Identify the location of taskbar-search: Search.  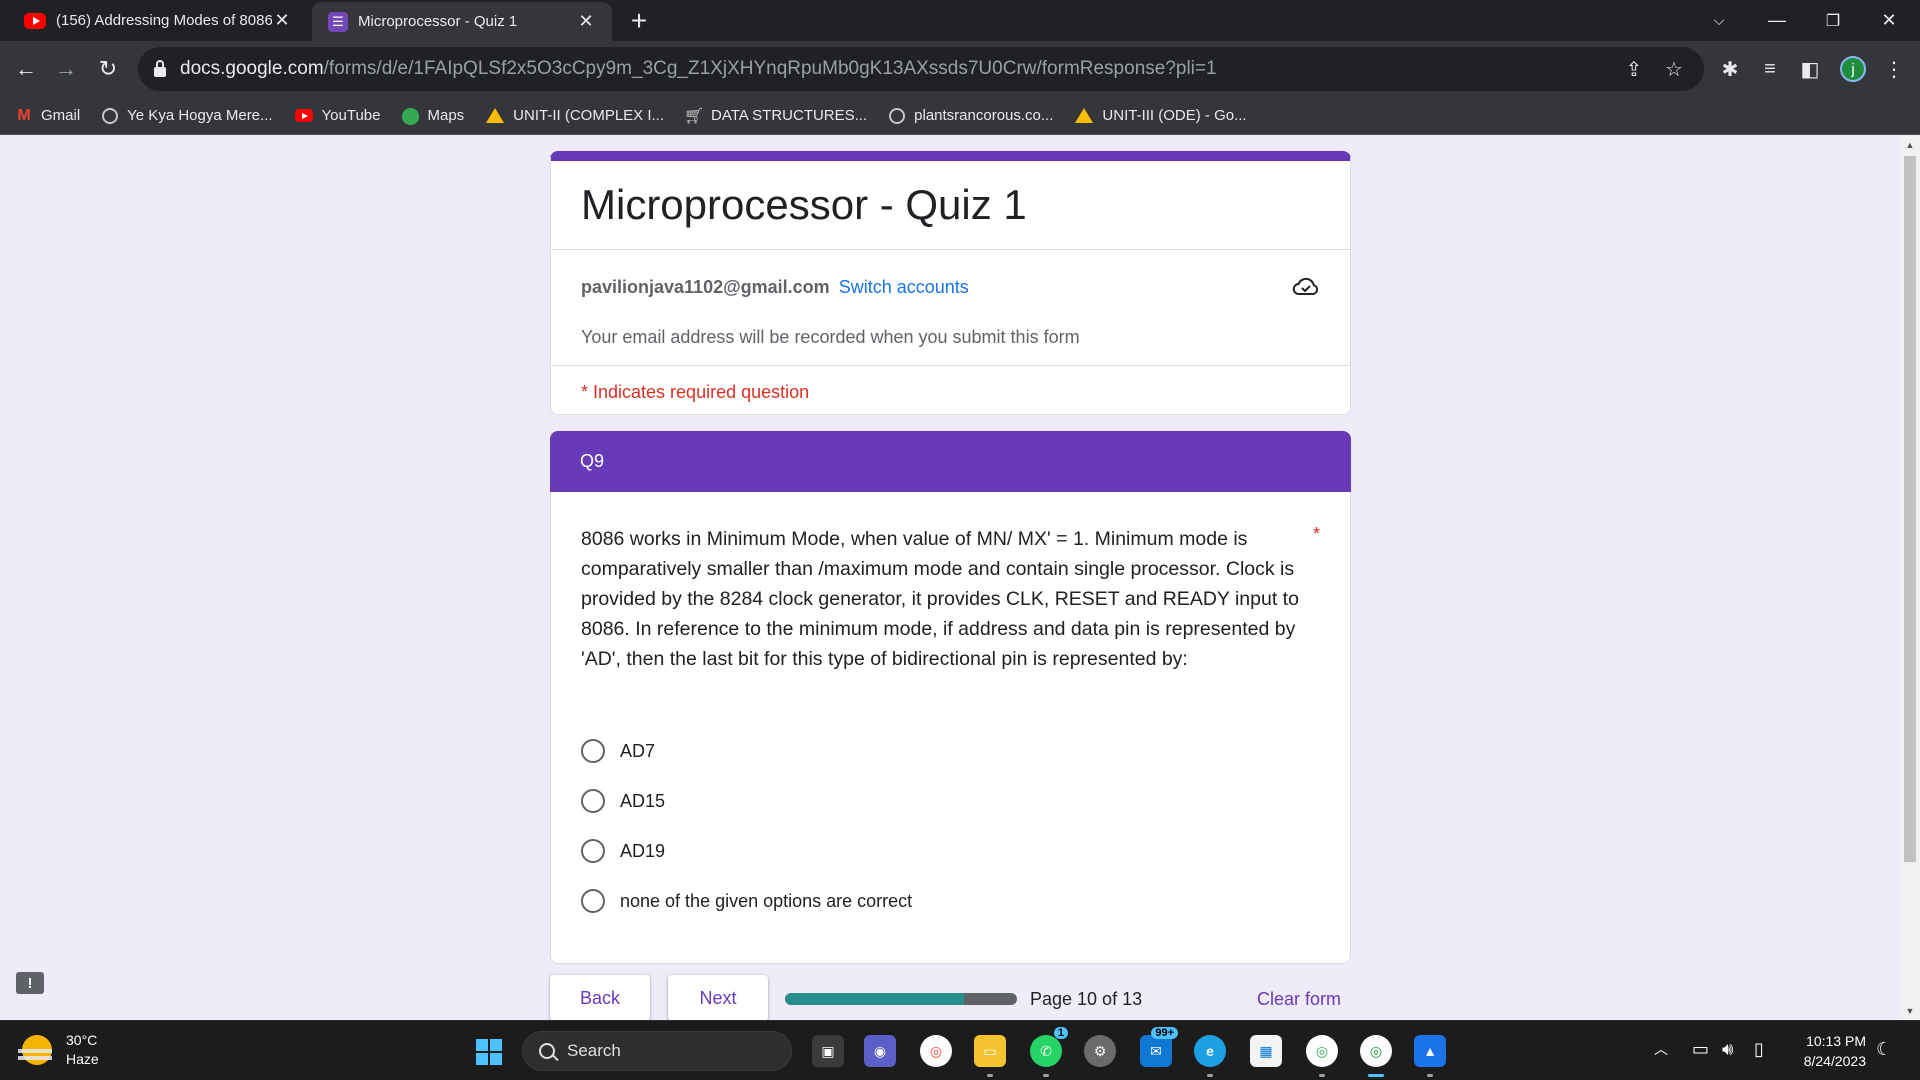
(657, 1051).